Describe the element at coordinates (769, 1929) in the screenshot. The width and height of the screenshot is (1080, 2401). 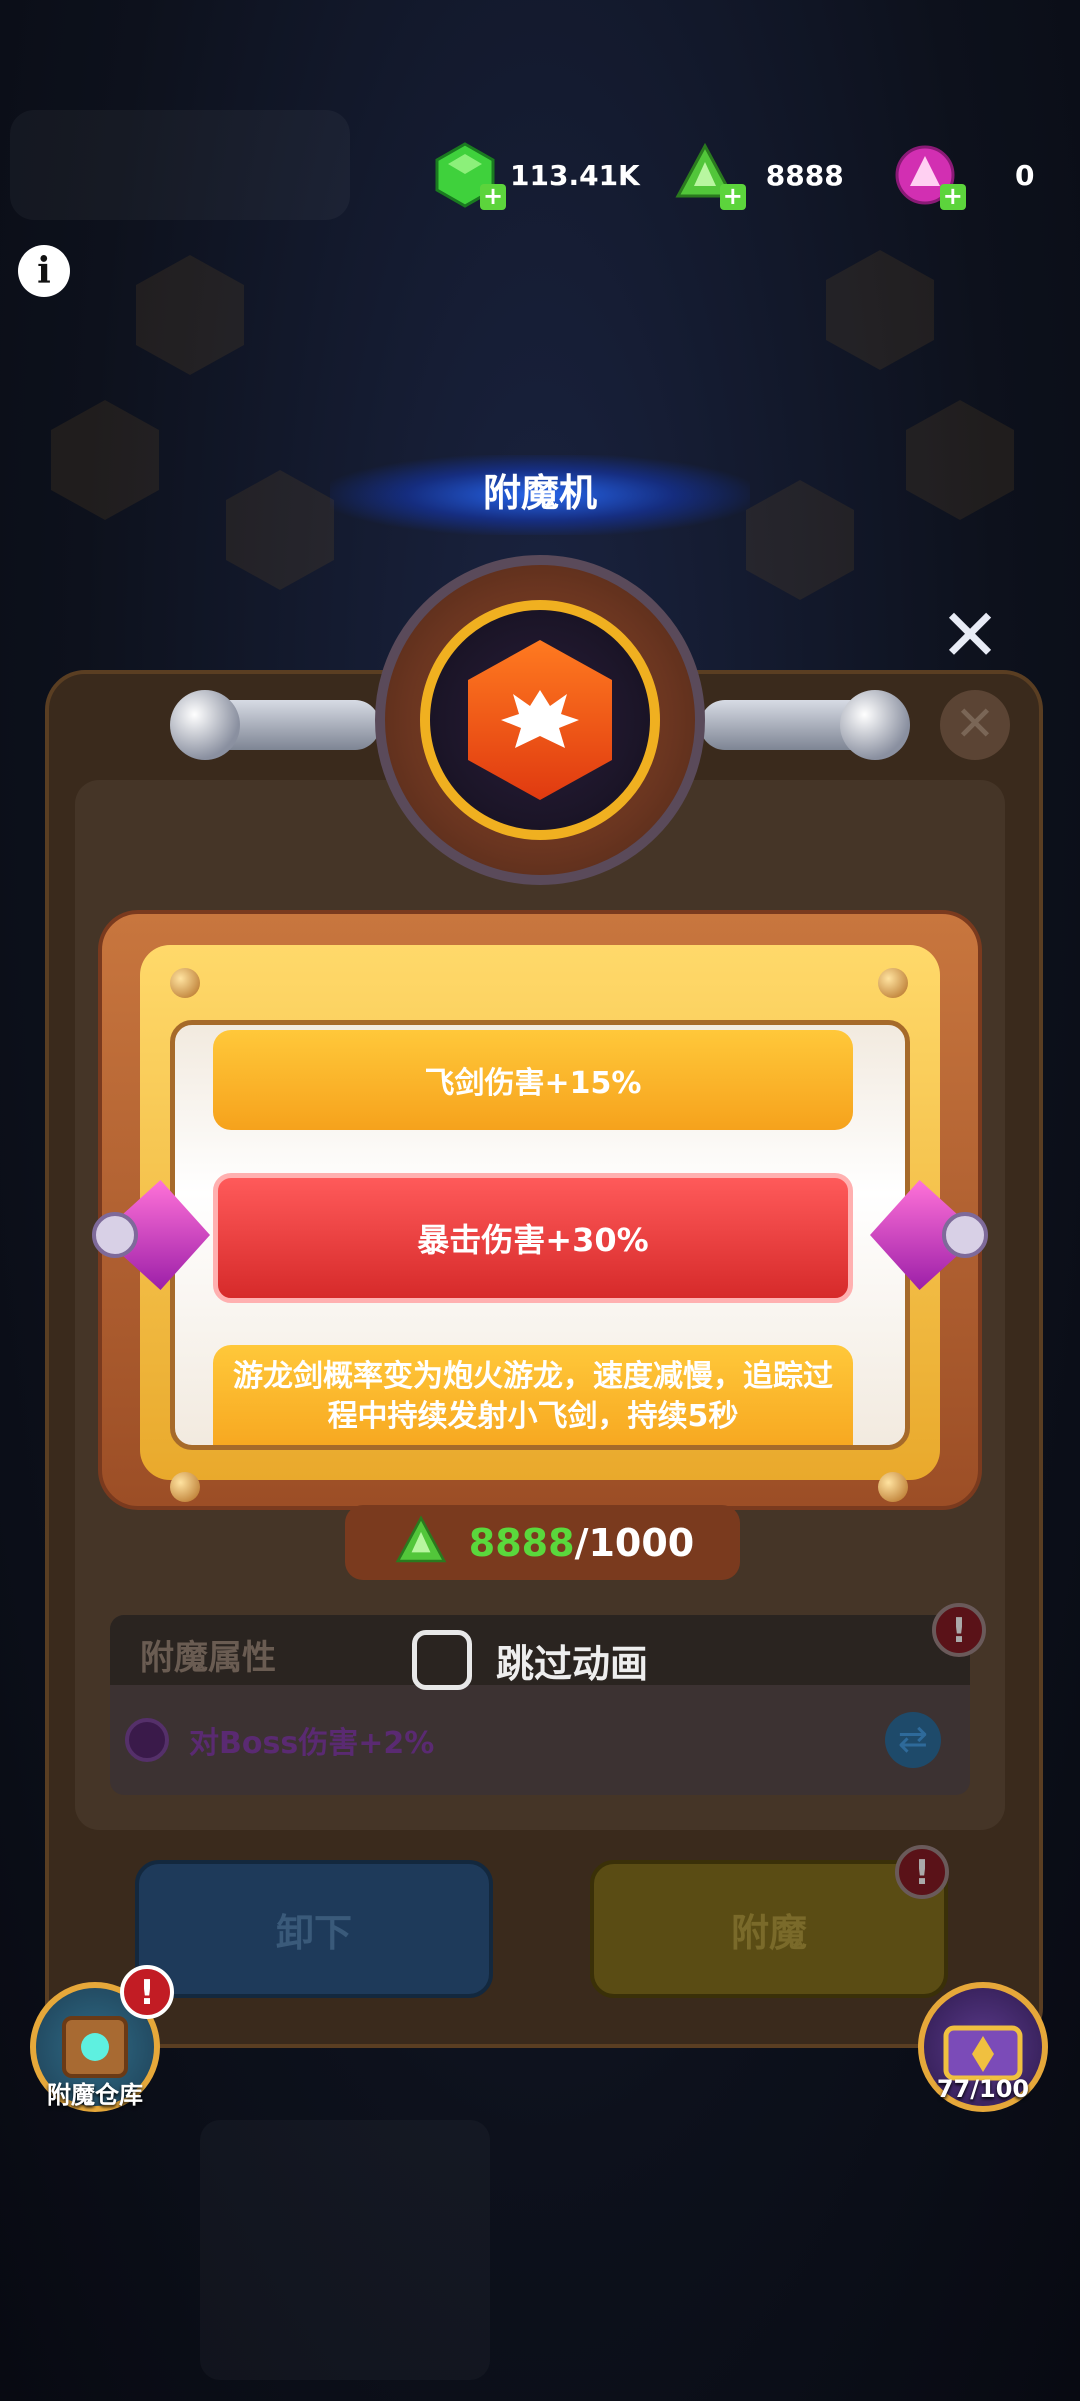
I see `enchant-button: 附魔` at that location.